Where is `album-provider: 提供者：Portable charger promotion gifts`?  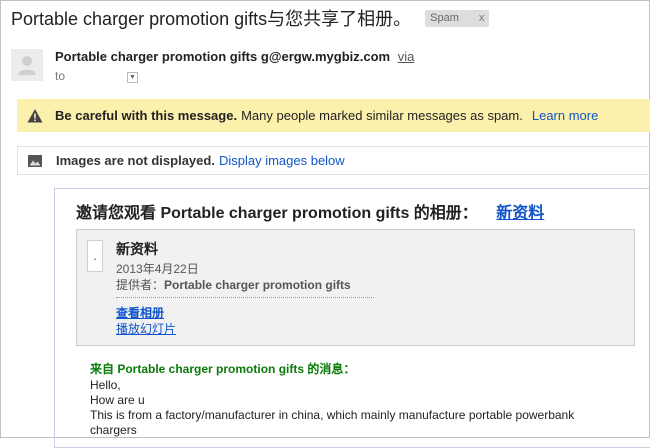 album-provider: 提供者：Portable charger promotion gifts is located at coordinates (233, 284).